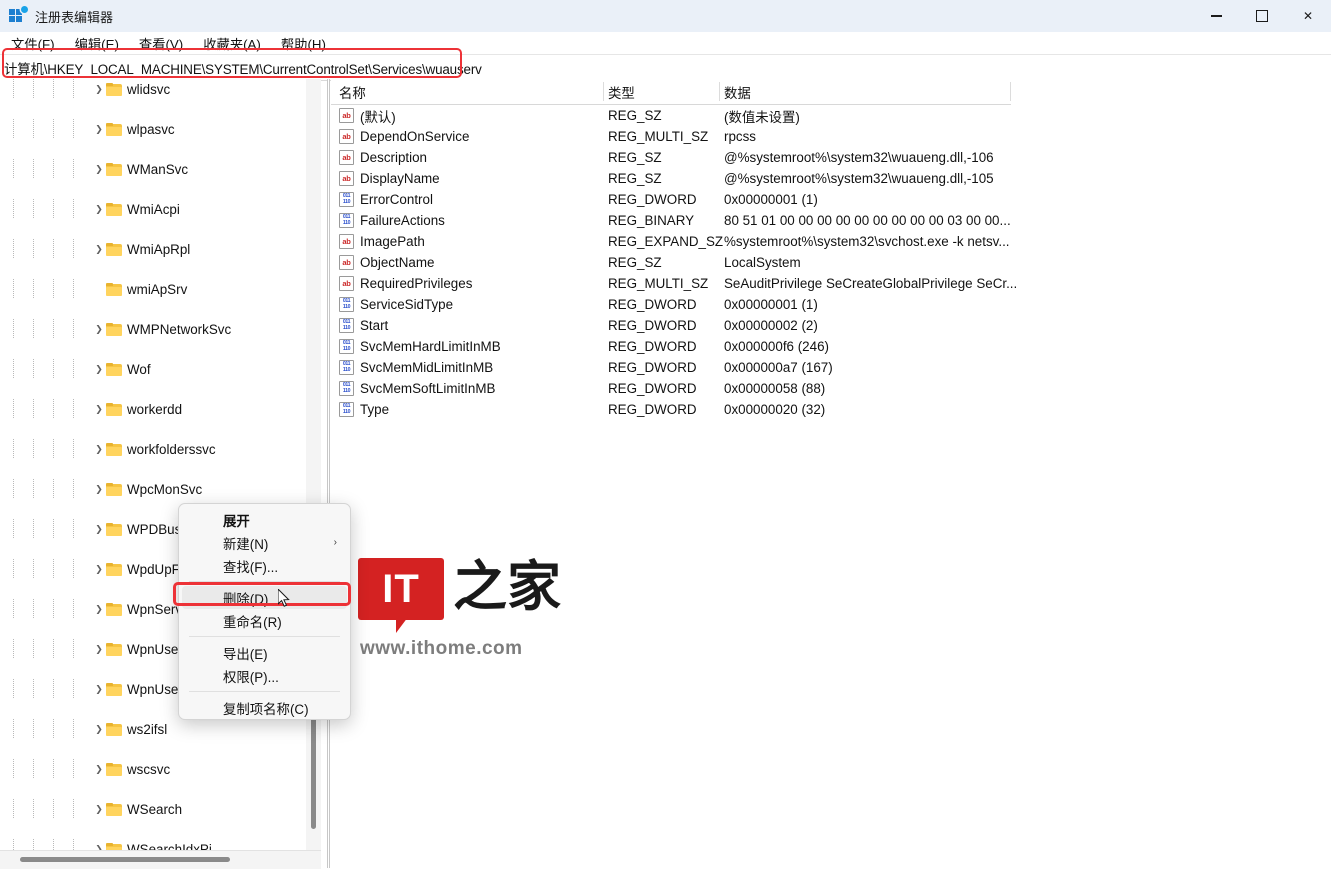 The width and height of the screenshot is (1331, 869). Describe the element at coordinates (153, 289) in the screenshot. I see `tree-item-wmiapsrv: · wmiApSrv` at that location.